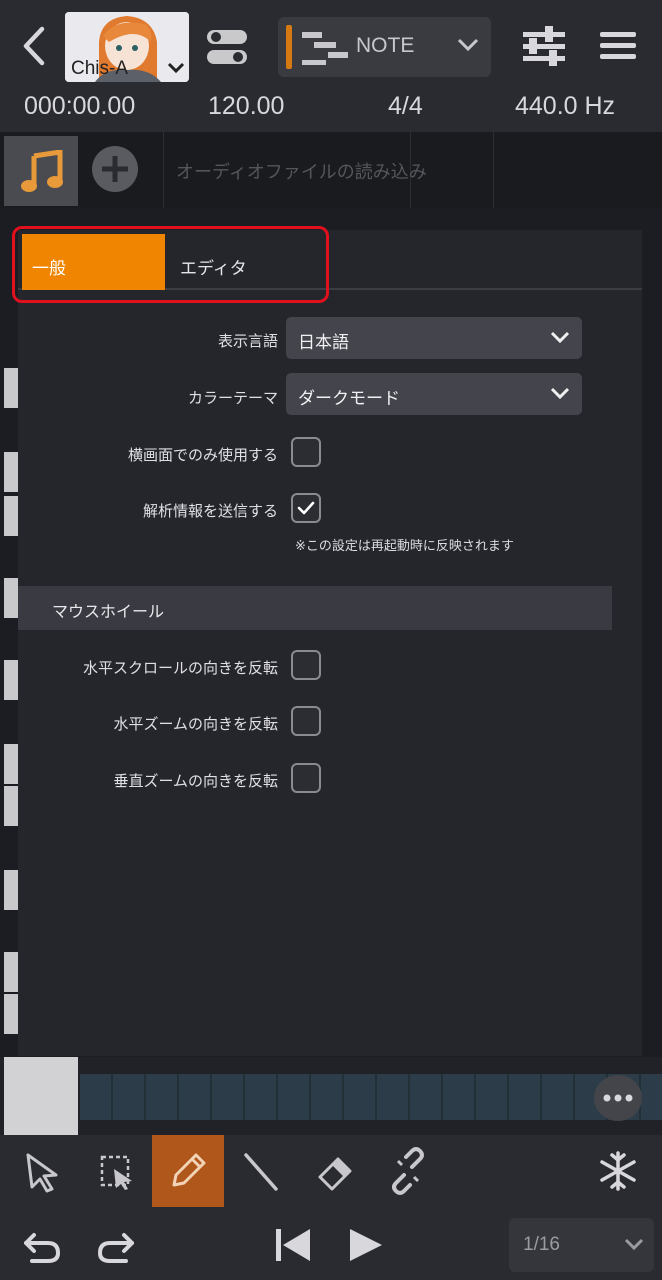 This screenshot has width=662, height=1280. Describe the element at coordinates (349, 399) in the screenshot. I see `theme-select-value: ダークモード` at that location.